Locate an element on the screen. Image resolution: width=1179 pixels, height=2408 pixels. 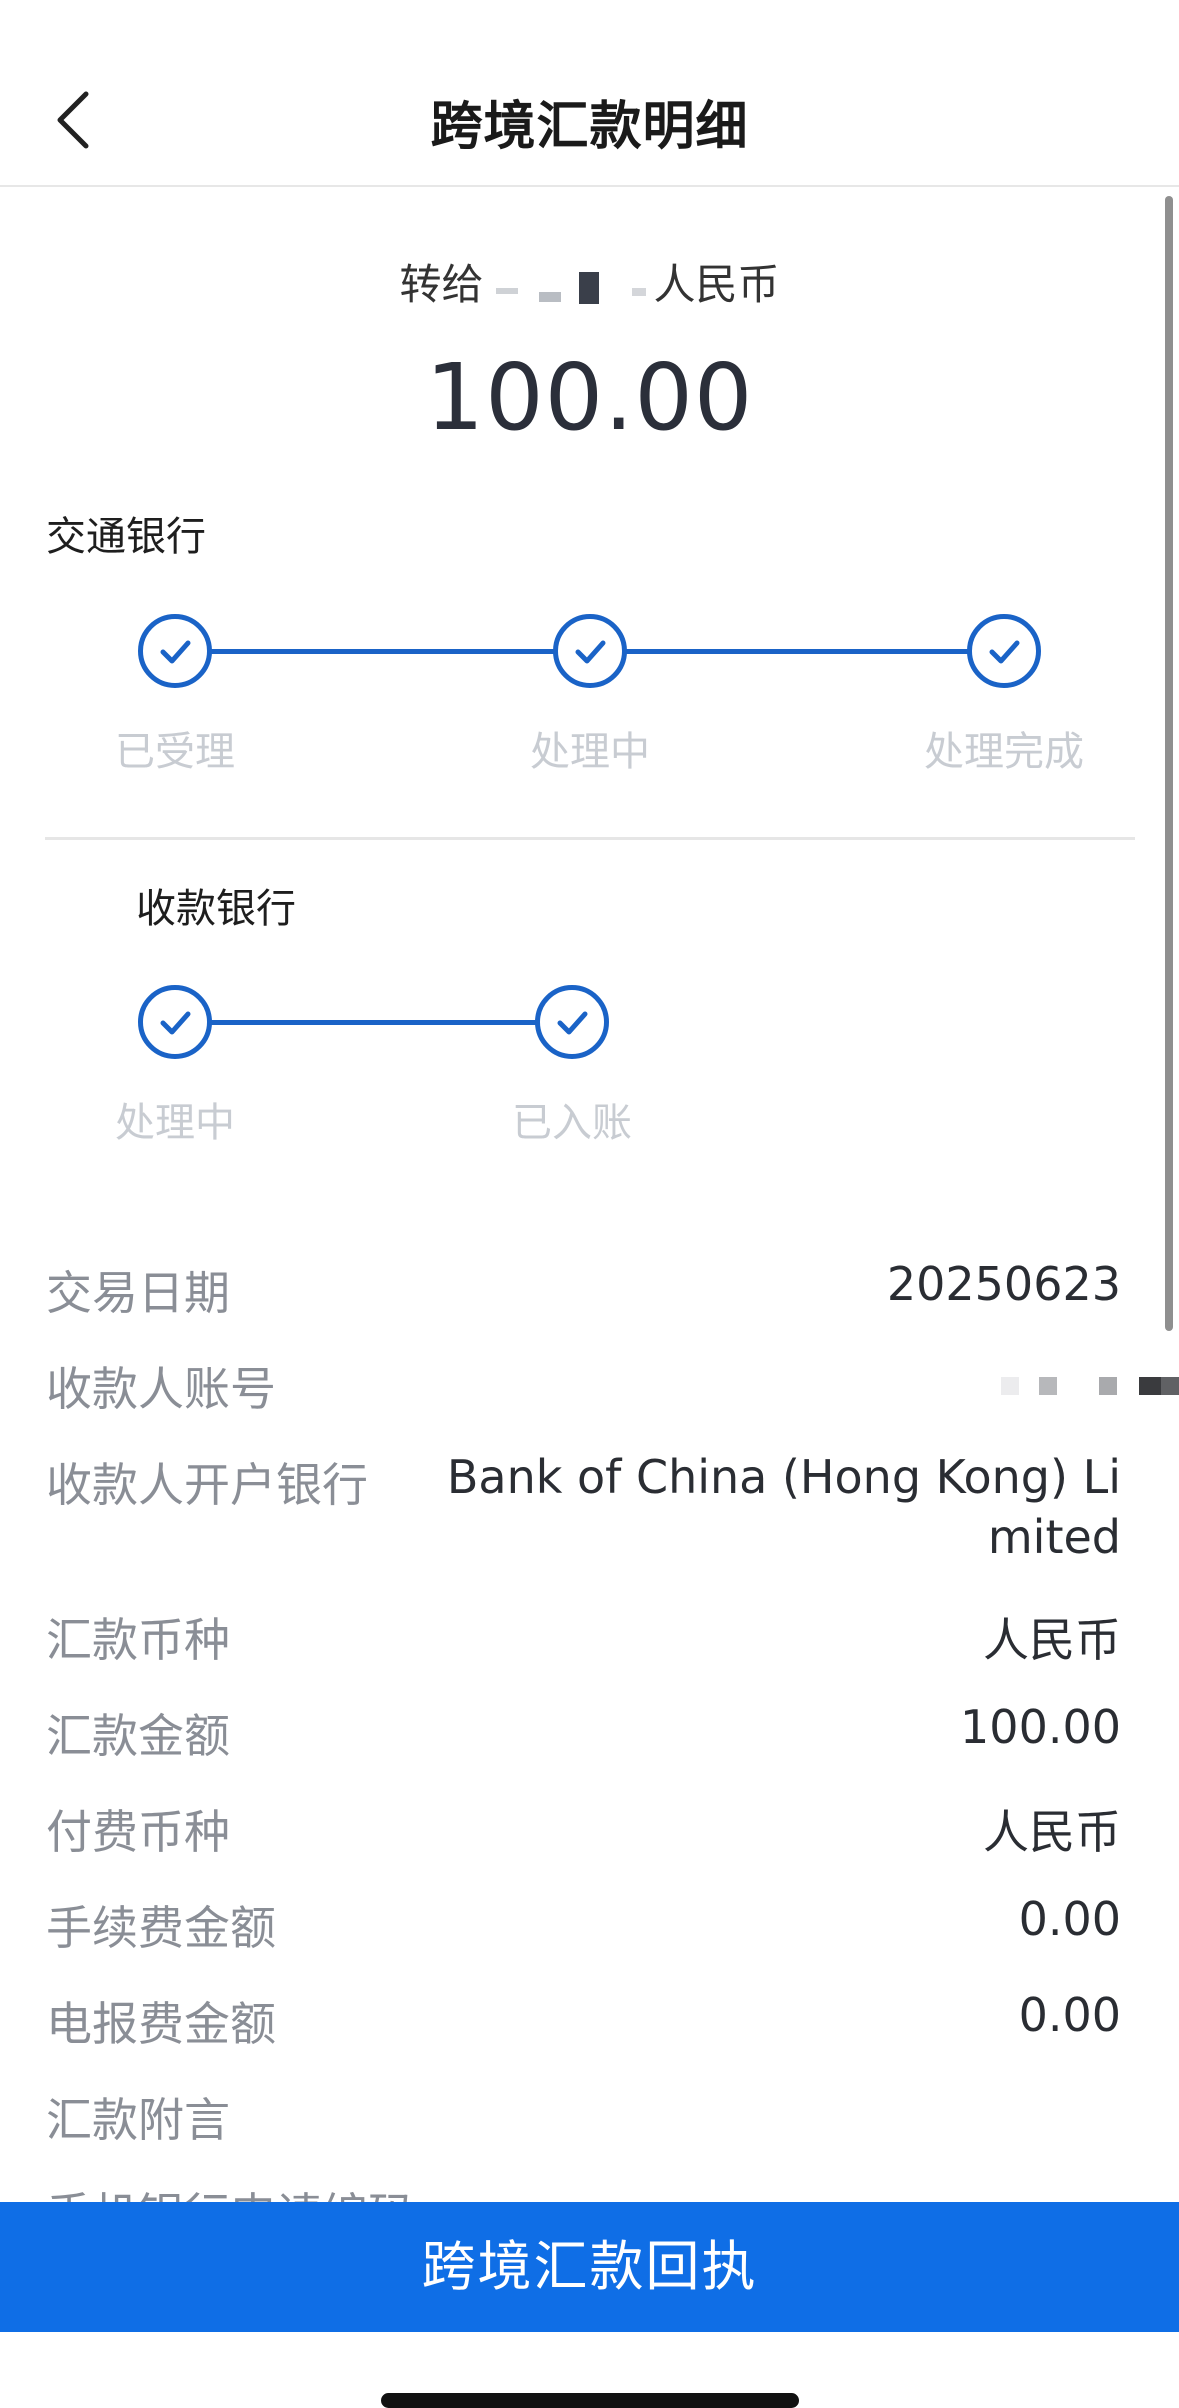
payer-step-3-check is located at coordinates (1004, 651).